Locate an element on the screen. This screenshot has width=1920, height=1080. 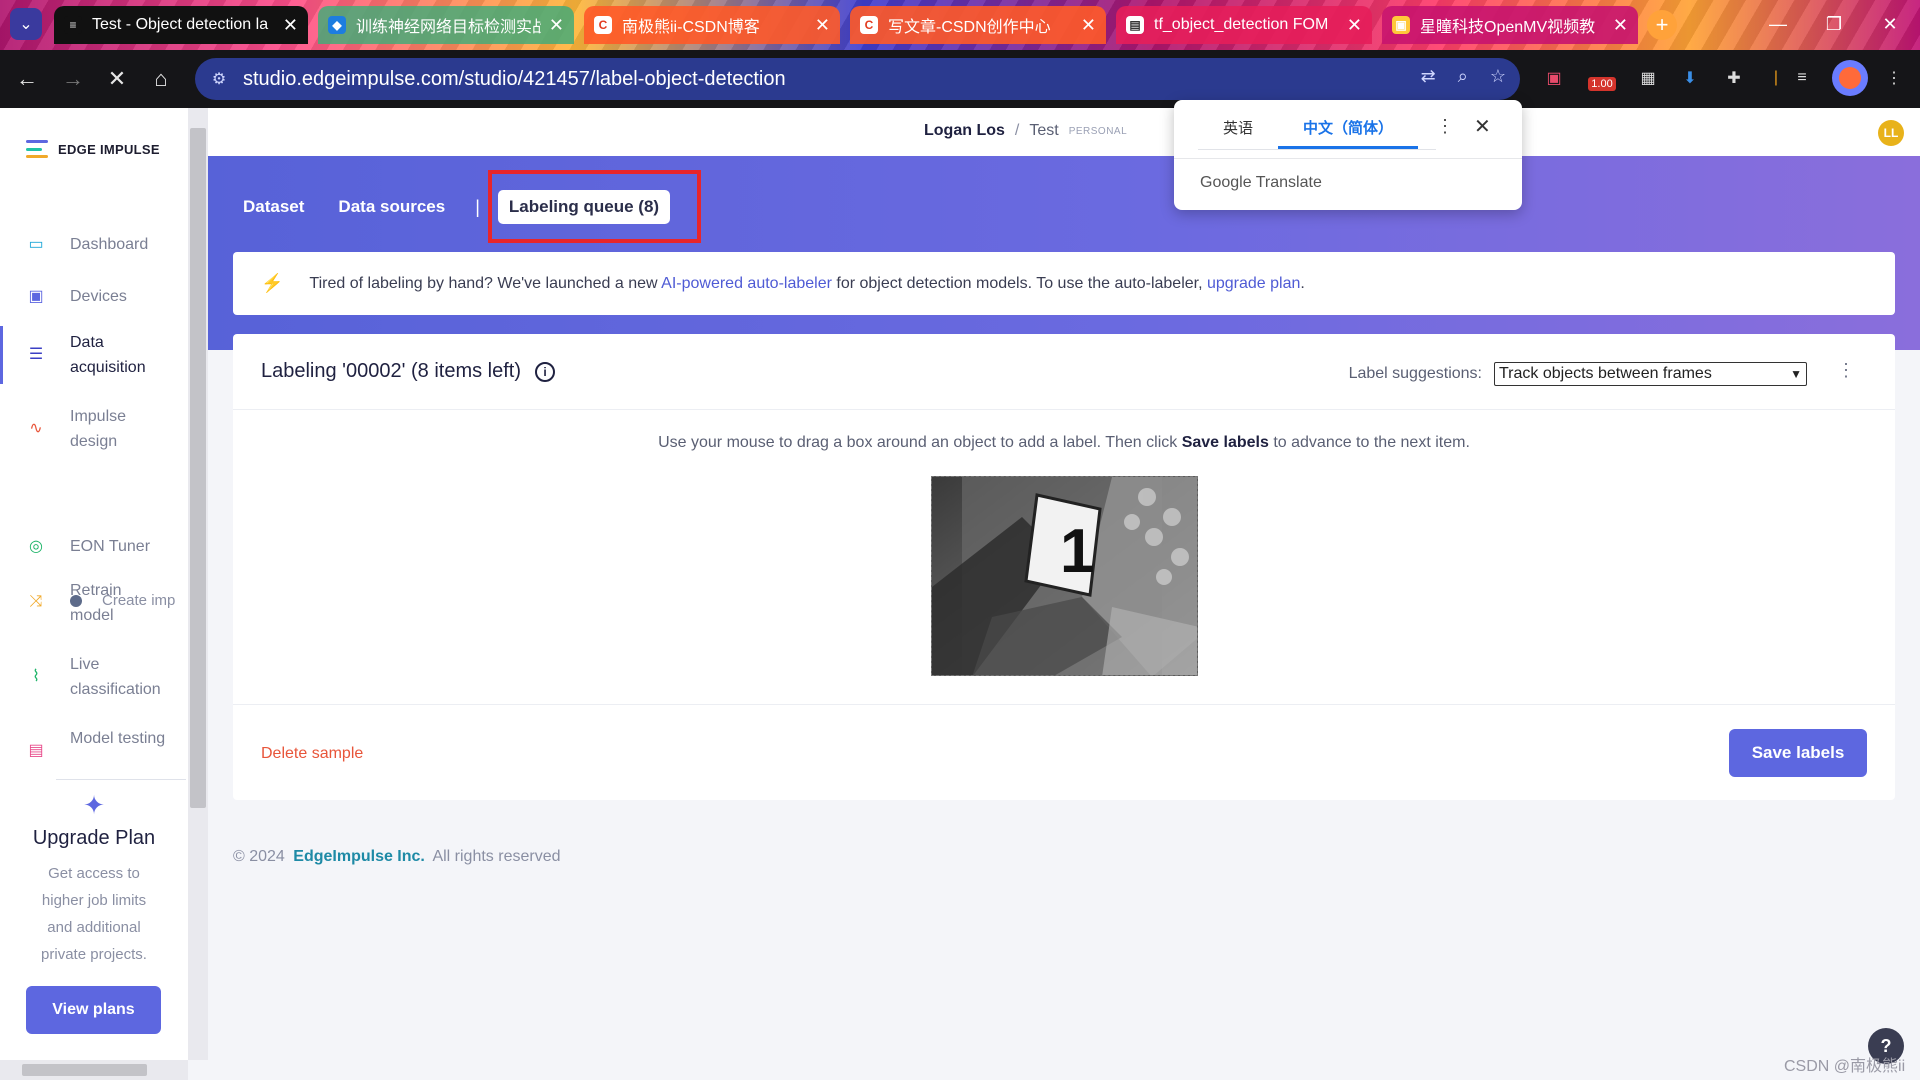
svg-text: 1 is located at coordinates (1077, 551).